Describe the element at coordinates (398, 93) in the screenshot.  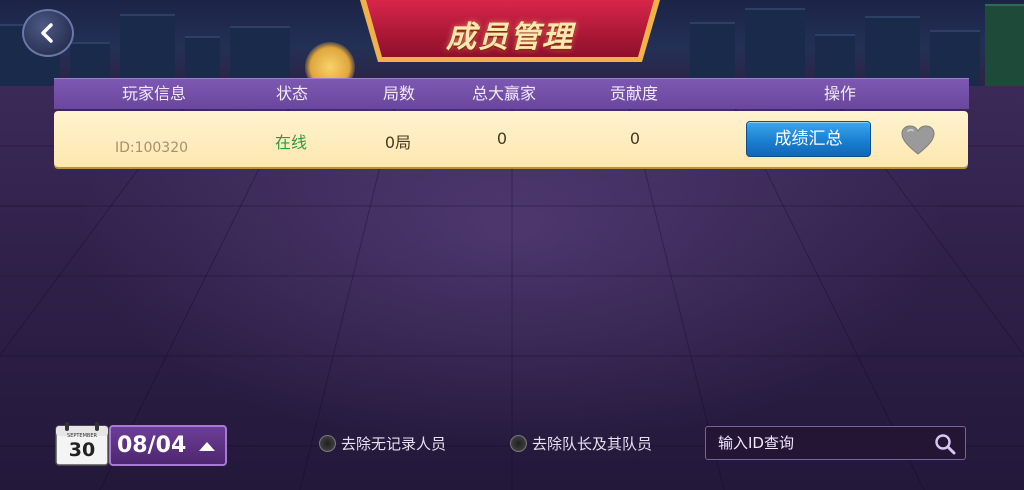
I see `column-games: 局数` at that location.